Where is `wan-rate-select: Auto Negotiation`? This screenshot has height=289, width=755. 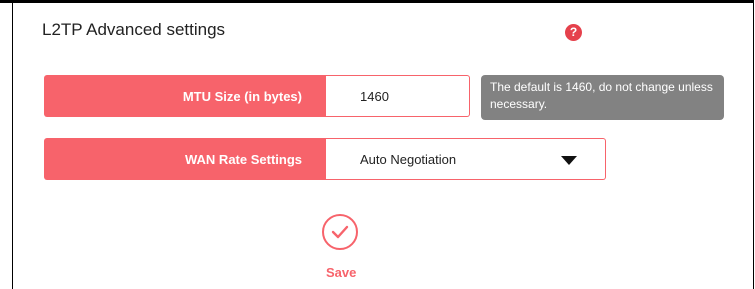
wan-rate-select: Auto Negotiation is located at coordinates (466, 159).